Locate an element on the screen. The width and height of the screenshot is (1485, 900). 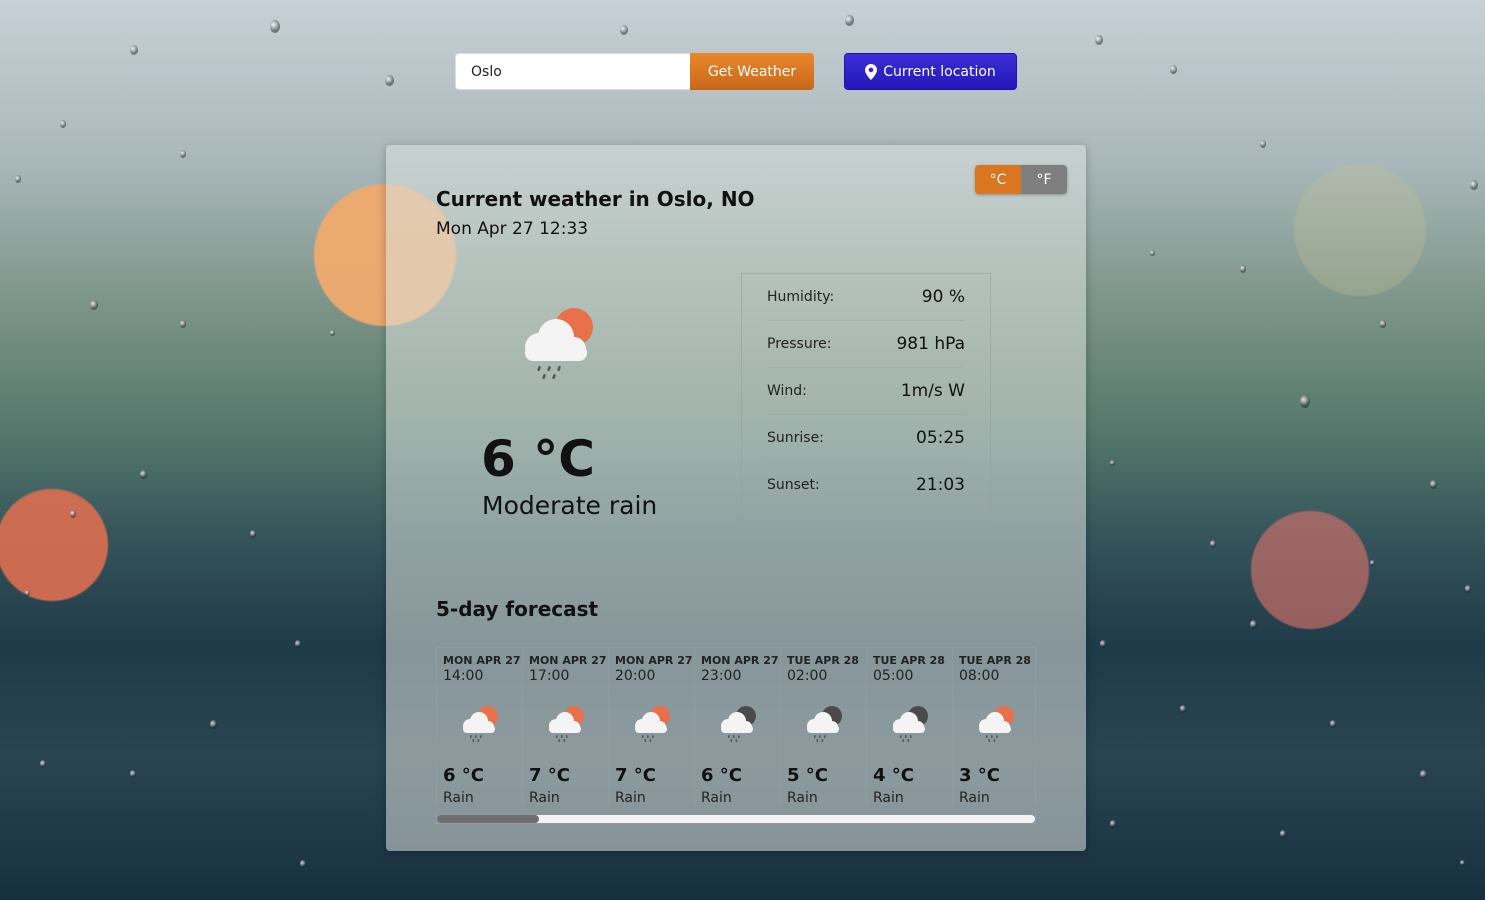
detail-value: 21:03 is located at coordinates (940, 485).